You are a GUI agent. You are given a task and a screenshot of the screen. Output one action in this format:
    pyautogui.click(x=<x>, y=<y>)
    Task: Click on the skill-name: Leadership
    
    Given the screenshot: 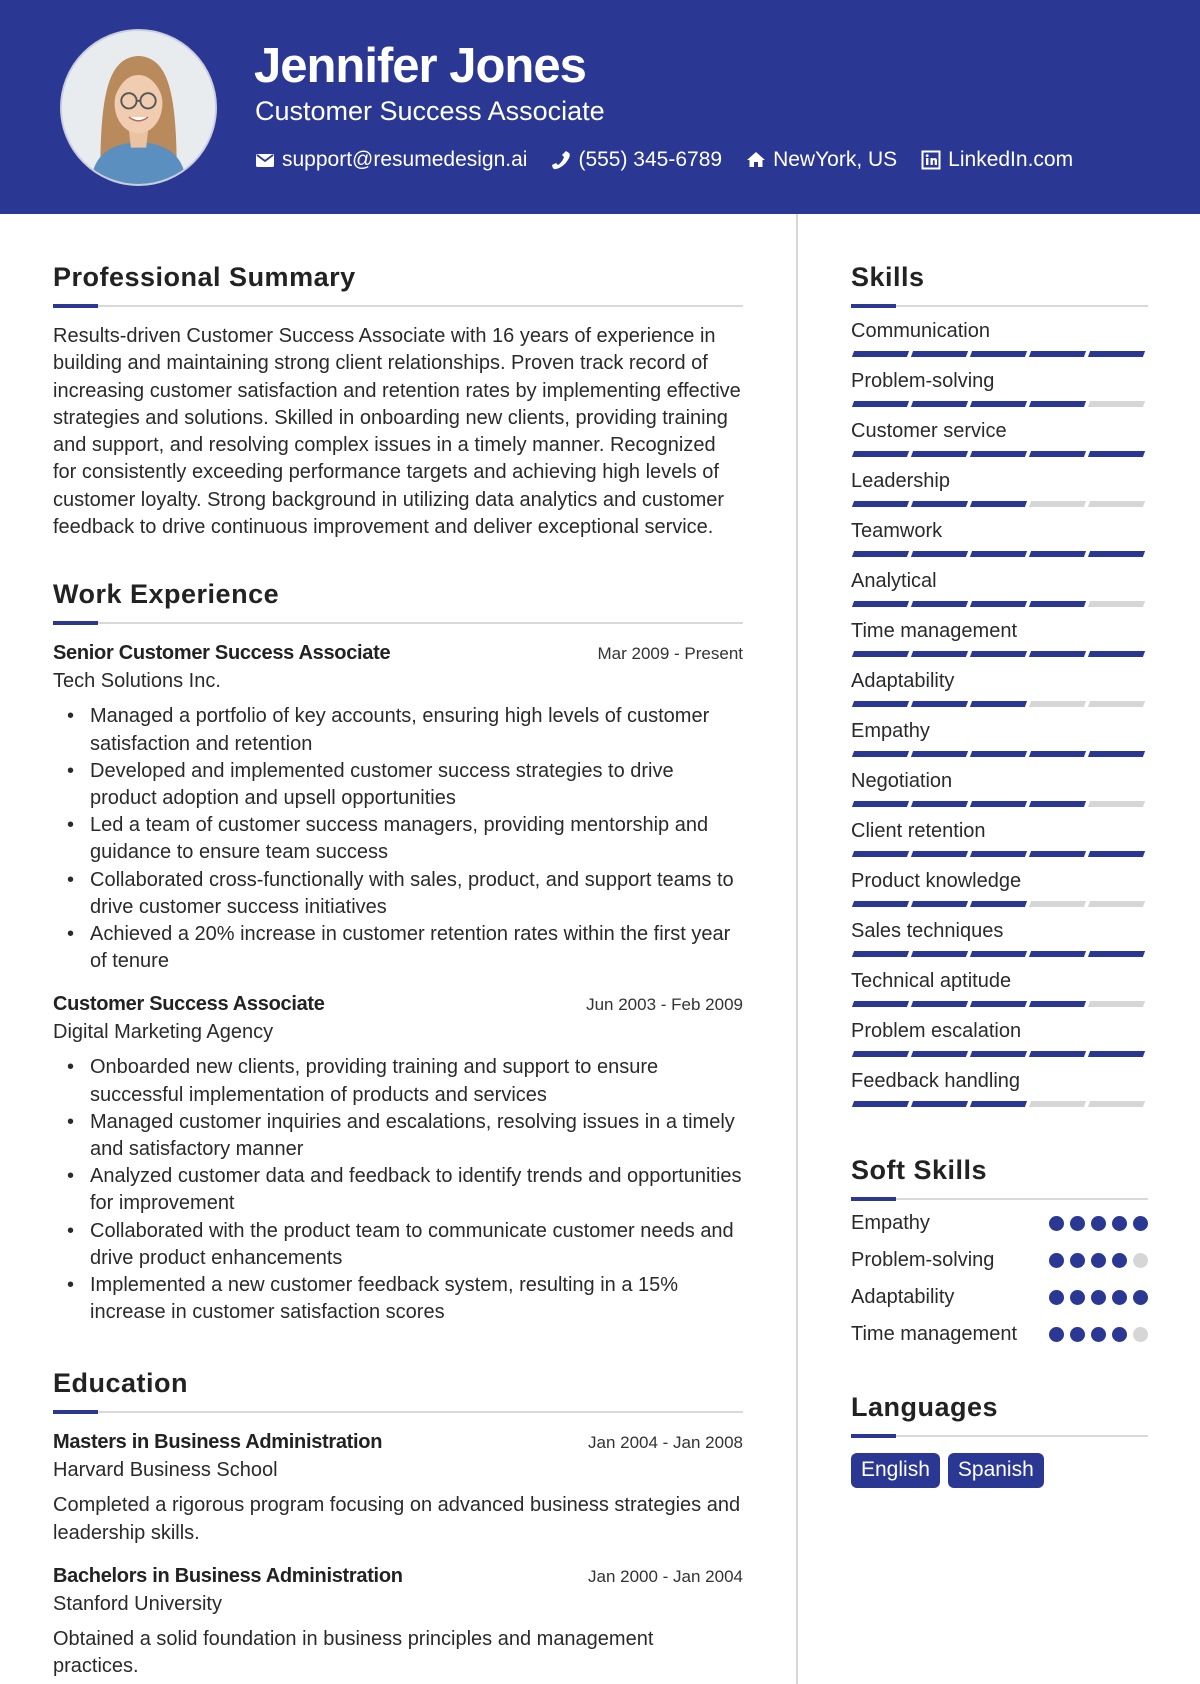 What is the action you would take?
    pyautogui.click(x=900, y=481)
    